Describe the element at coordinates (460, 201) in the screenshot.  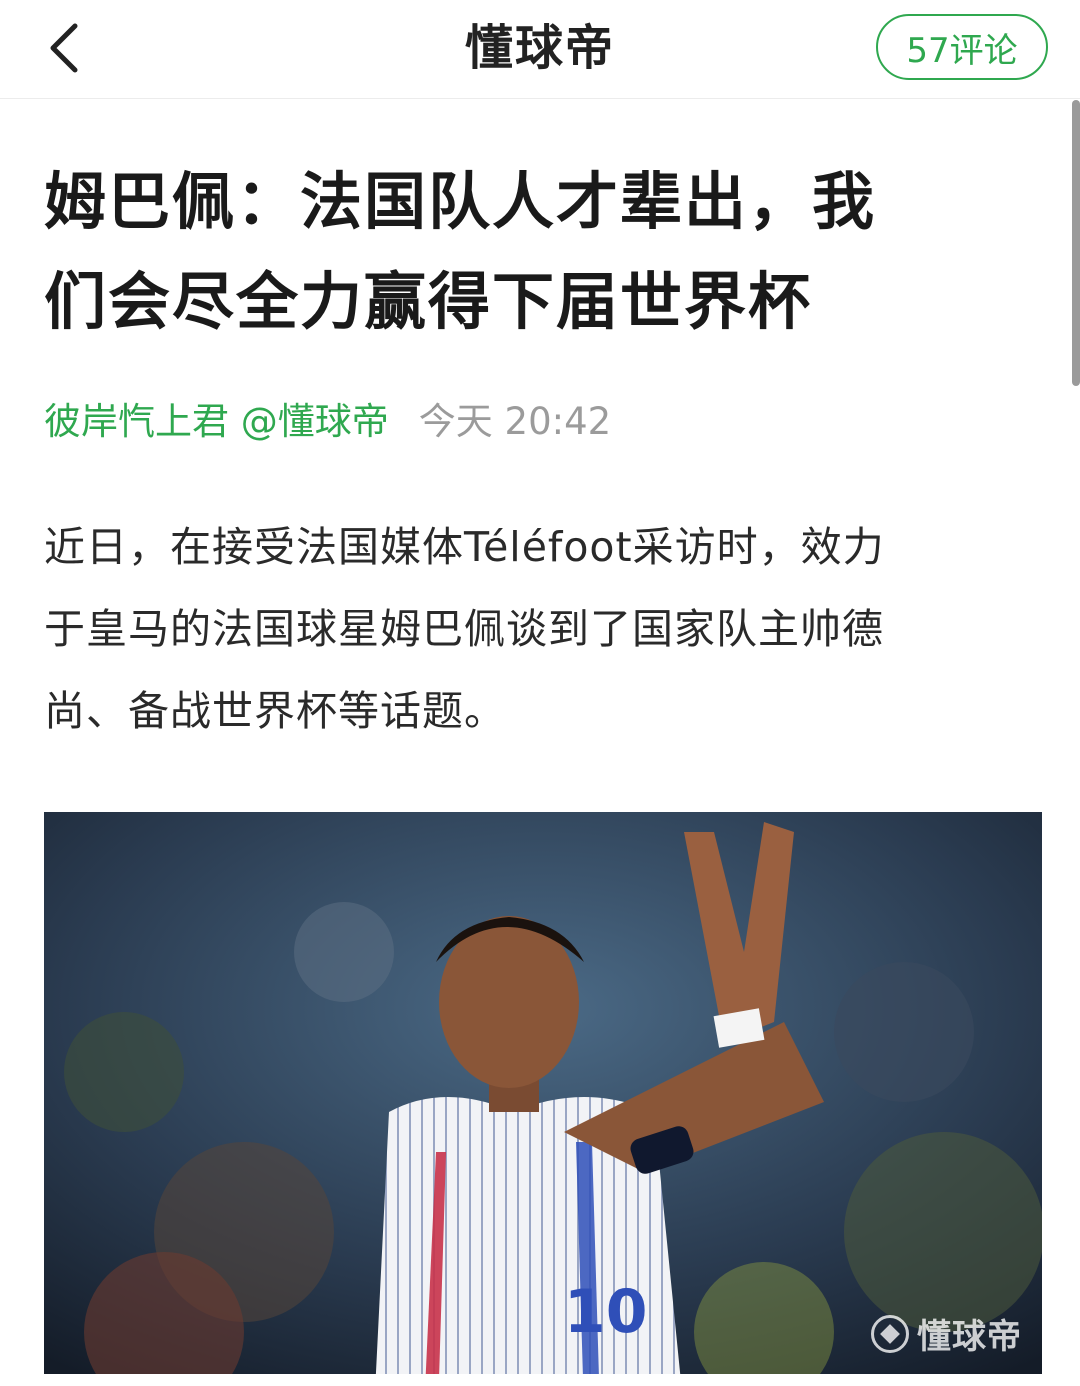
I see `article-title-line-1: 姆巴佩：法国队人才辈出，我` at that location.